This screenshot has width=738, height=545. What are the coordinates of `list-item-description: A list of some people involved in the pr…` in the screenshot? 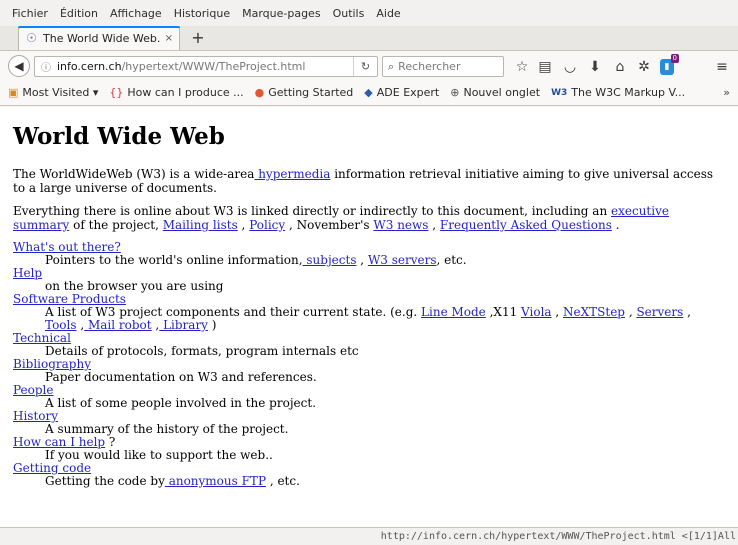 It's located at (181, 403).